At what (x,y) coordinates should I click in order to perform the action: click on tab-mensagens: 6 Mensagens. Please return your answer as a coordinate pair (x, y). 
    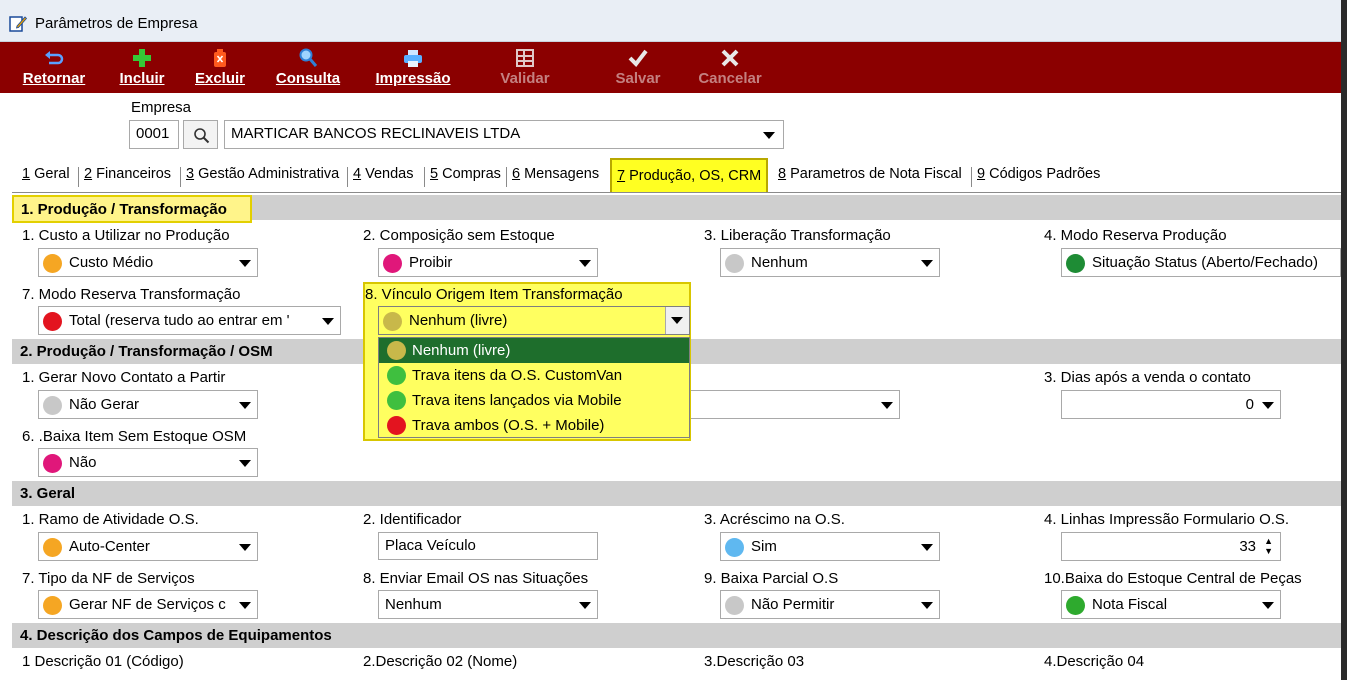
    Looking at the image, I should click on (555, 174).